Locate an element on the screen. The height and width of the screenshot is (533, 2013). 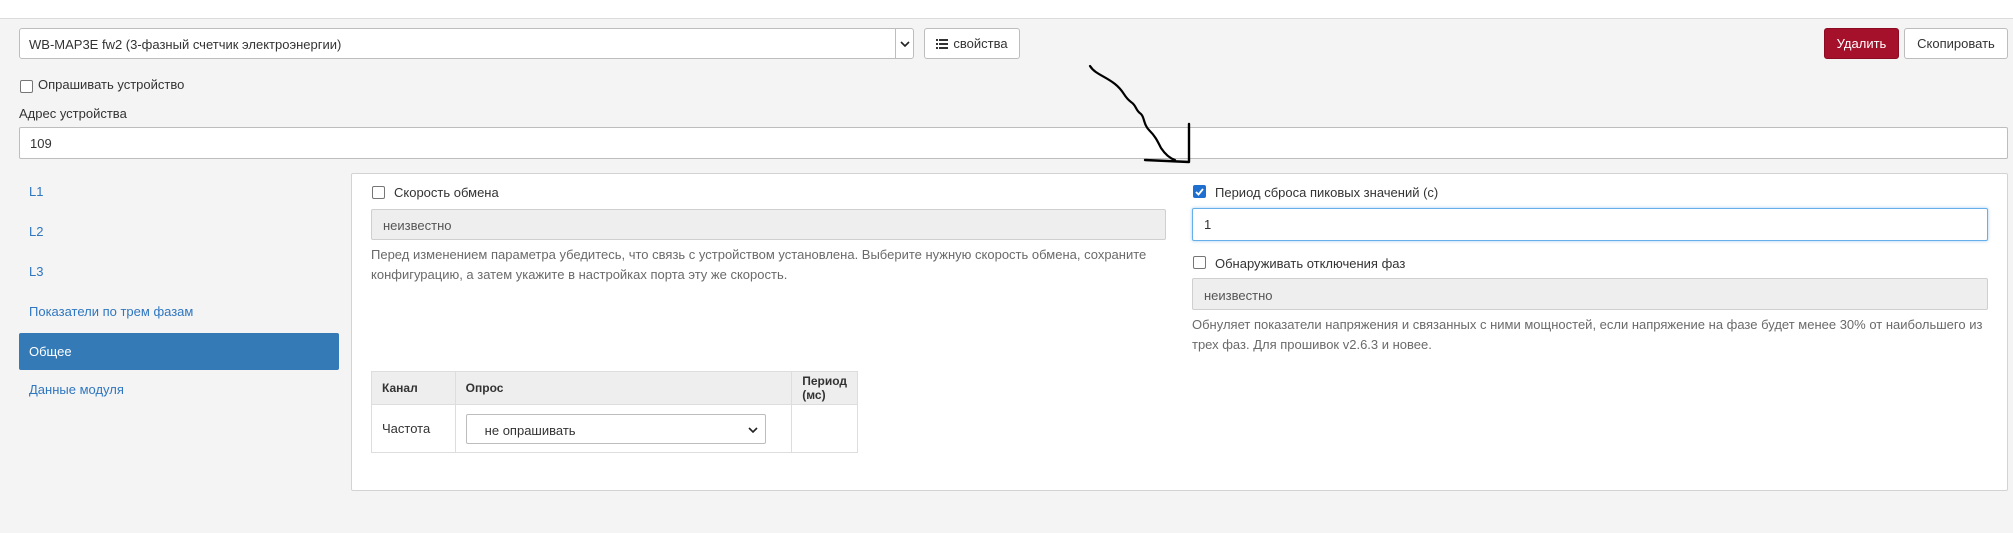
column-header-period: Период (мс) is located at coordinates (824, 388).